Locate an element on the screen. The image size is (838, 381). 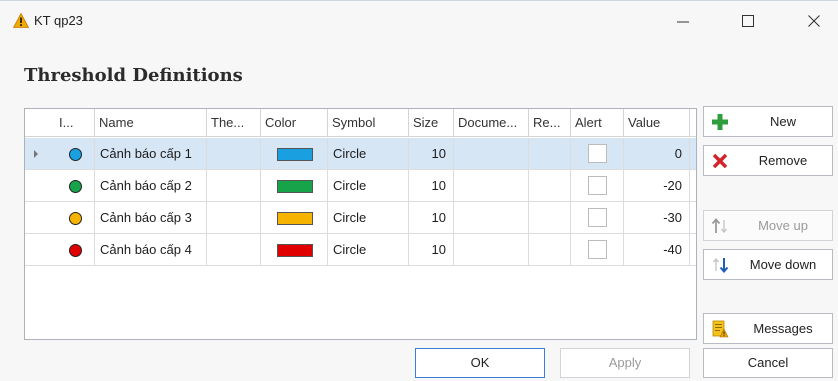
window-title: KT qp23 is located at coordinates (58, 20).